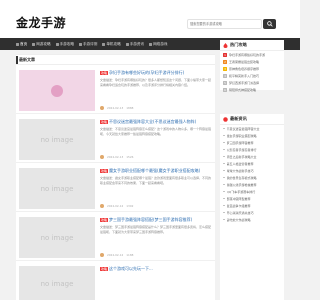 The image size is (320, 300). I want to click on site-logo: 金龙手游, so click(41, 22).